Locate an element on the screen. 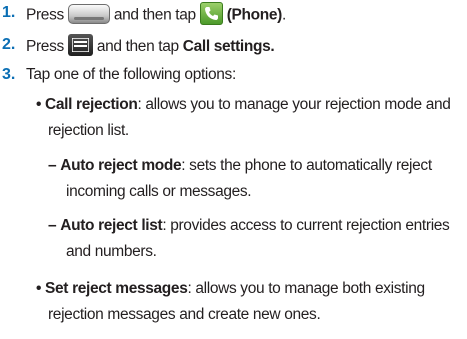 The width and height of the screenshot is (467, 339). option-title: Set reject messages is located at coordinates (116, 288).